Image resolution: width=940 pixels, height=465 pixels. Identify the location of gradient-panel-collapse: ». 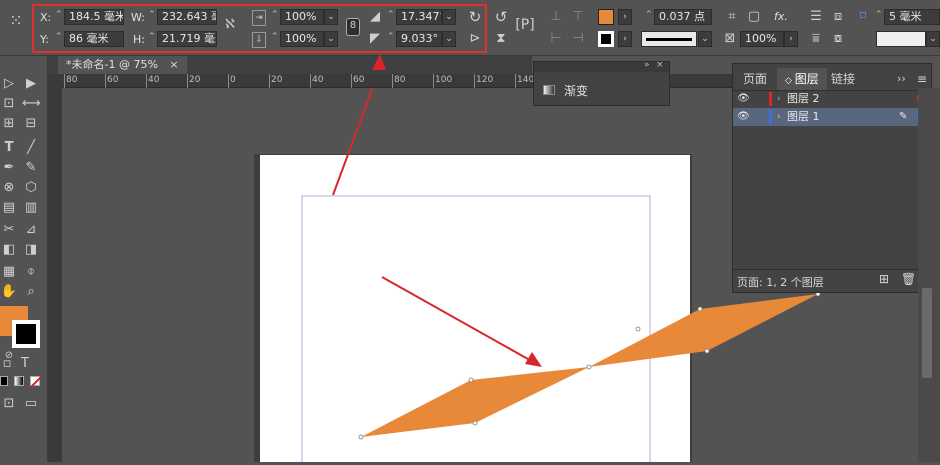
(647, 65).